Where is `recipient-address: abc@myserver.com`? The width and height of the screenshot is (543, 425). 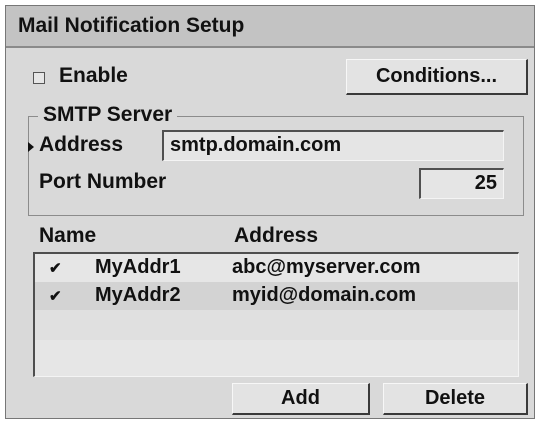
recipient-address: abc@myserver.com is located at coordinates (326, 267).